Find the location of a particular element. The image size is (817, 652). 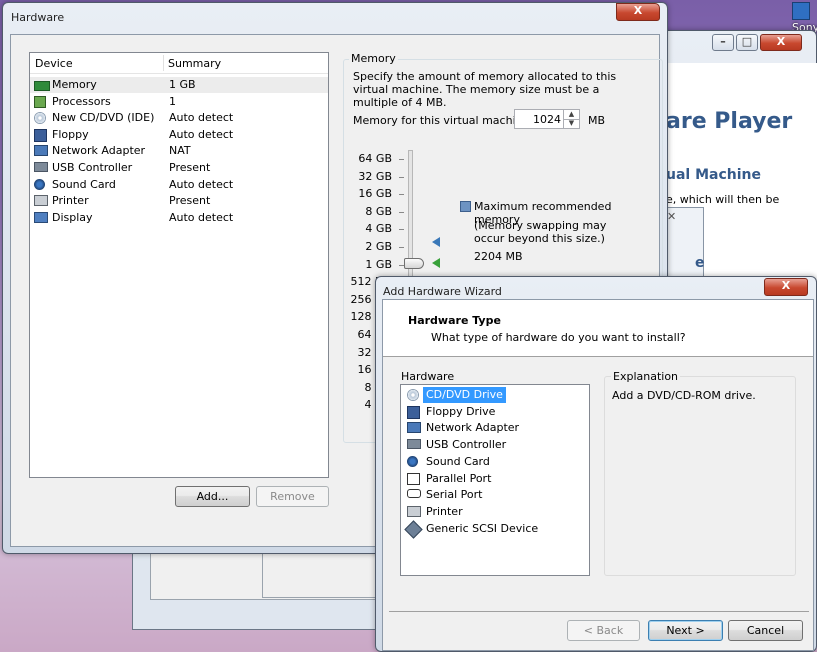

small-dialog-text: e is located at coordinates (700, 263).